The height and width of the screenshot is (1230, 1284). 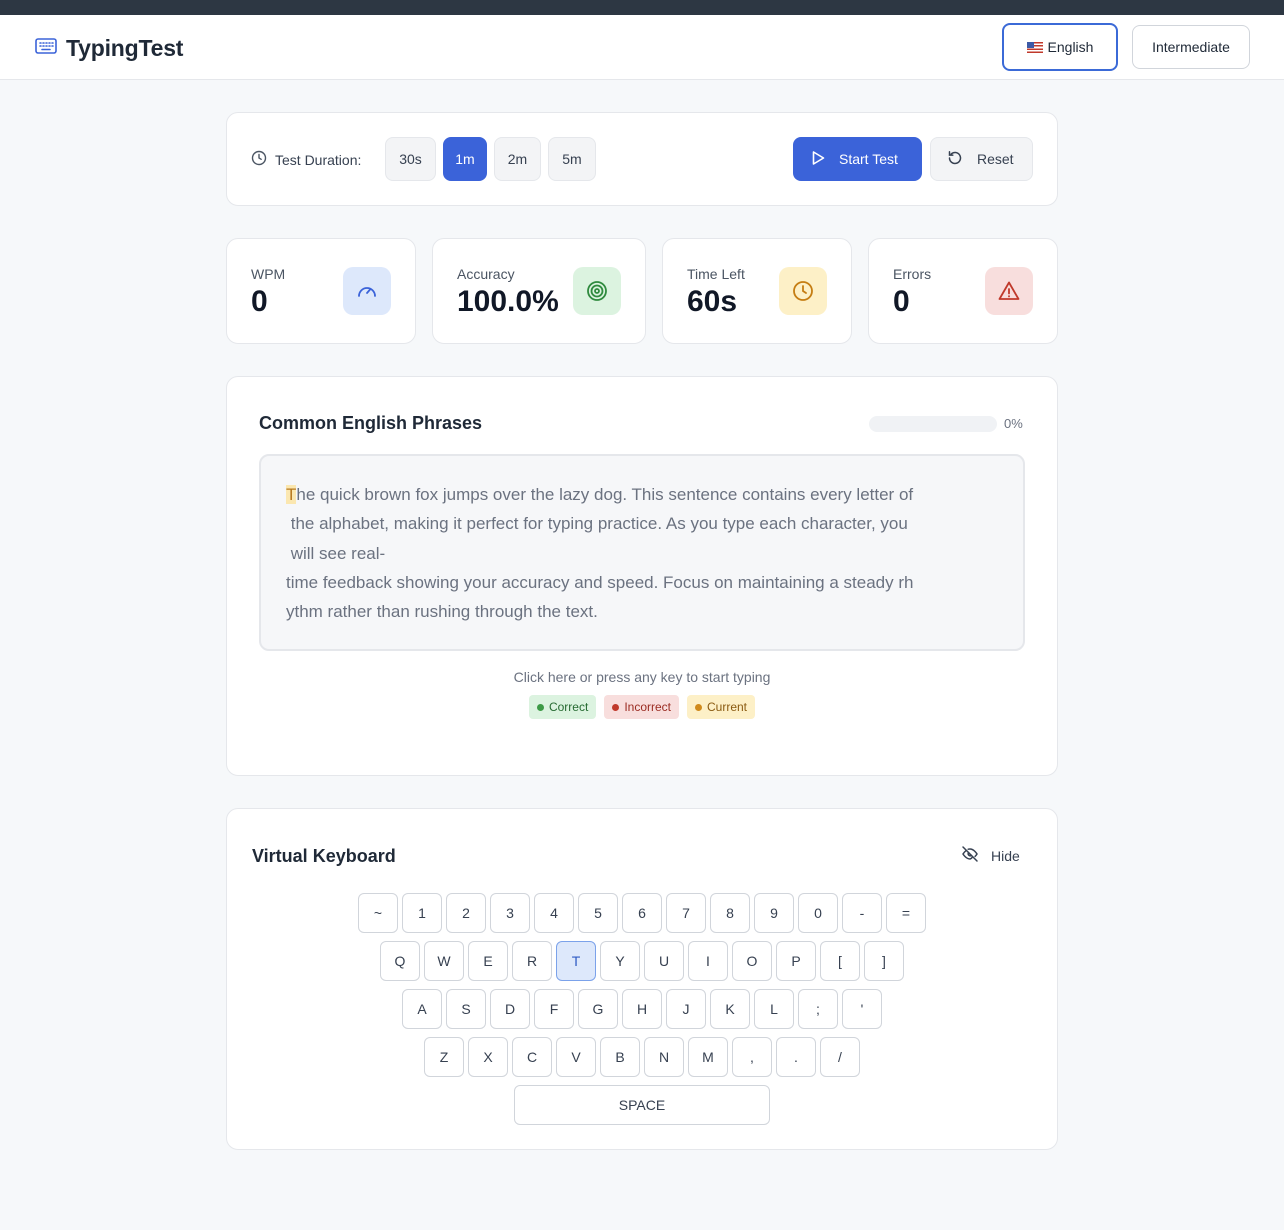 I want to click on key: 8, so click(x=730, y=913).